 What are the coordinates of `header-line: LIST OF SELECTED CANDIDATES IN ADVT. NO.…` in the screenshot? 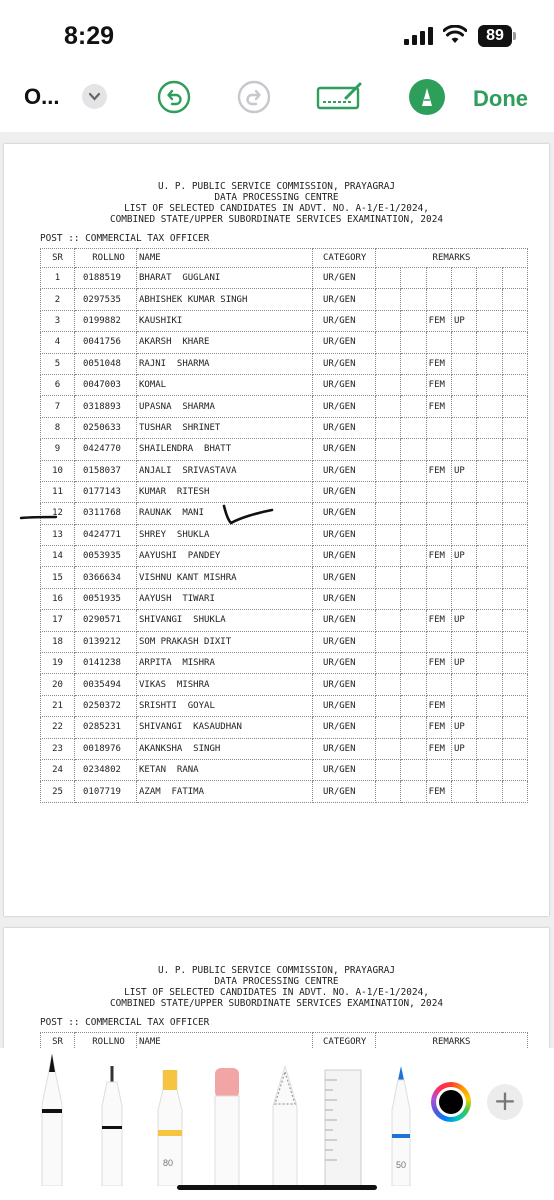 It's located at (276, 992).